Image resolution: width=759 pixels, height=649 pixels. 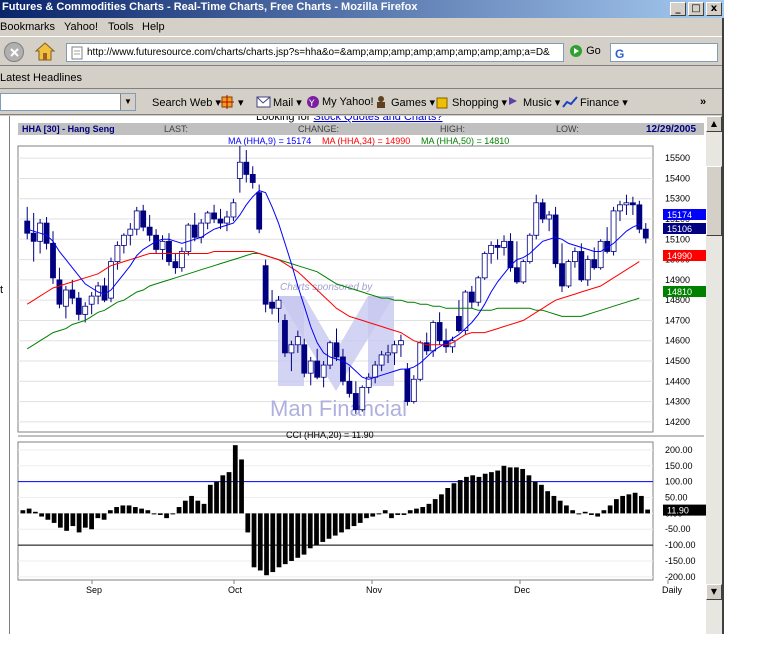 What do you see at coordinates (153, 27) in the screenshot?
I see `menu-help: Help` at bounding box center [153, 27].